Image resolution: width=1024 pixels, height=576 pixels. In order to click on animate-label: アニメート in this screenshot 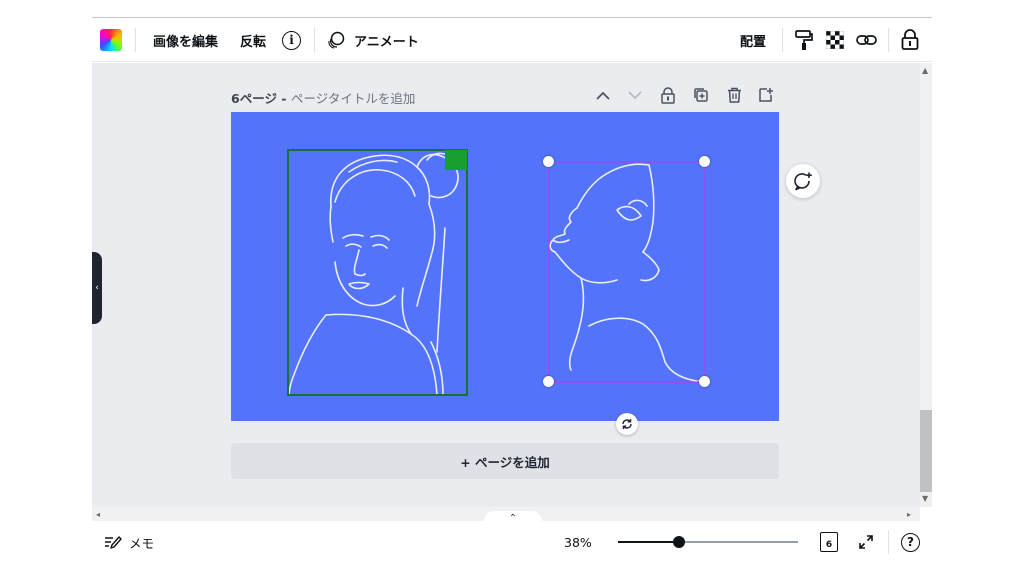, I will do `click(386, 42)`.